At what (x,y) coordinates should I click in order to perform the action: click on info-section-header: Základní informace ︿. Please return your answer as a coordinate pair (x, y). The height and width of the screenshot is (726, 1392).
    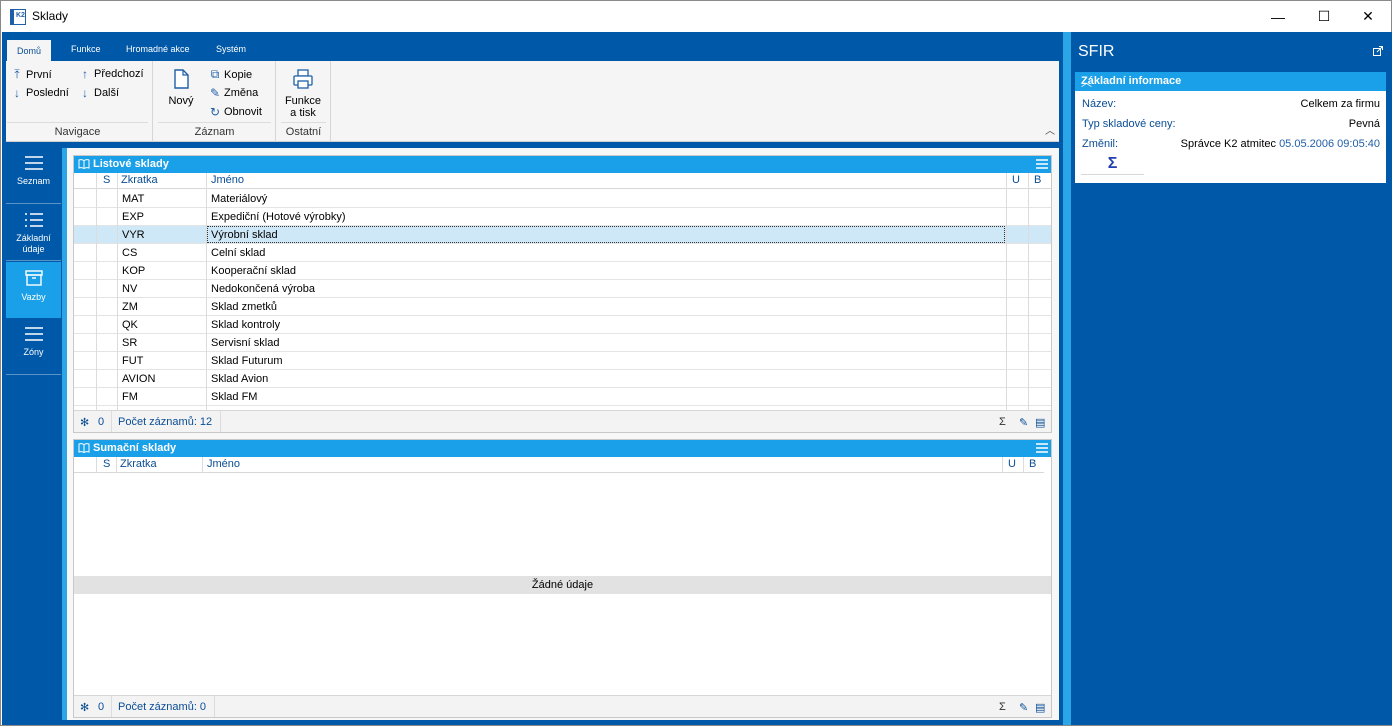
    Looking at the image, I should click on (1230, 81).